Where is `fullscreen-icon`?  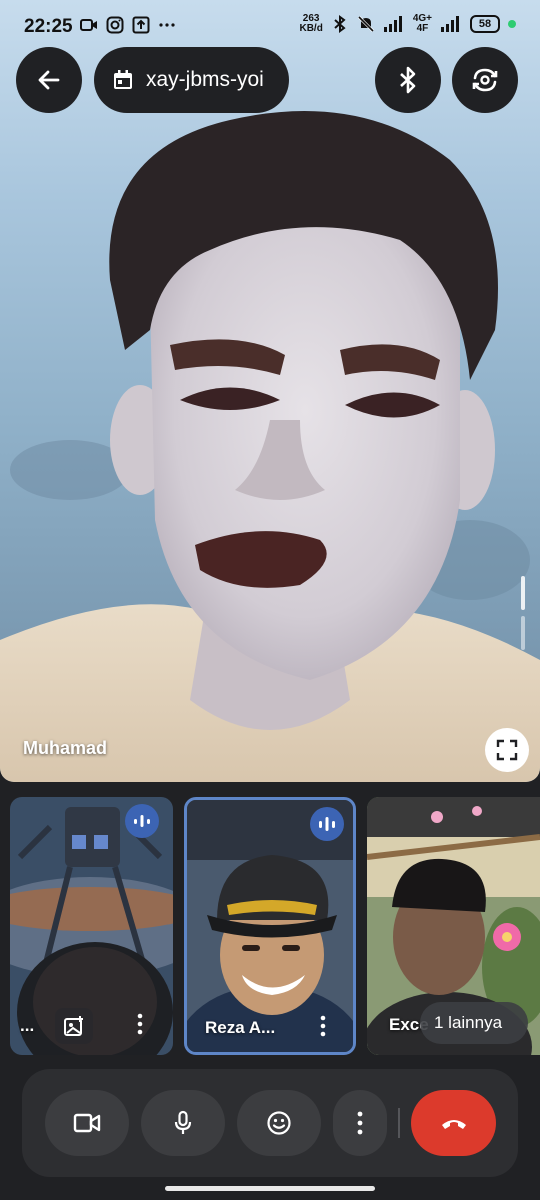
fullscreen-icon is located at coordinates (507, 750).